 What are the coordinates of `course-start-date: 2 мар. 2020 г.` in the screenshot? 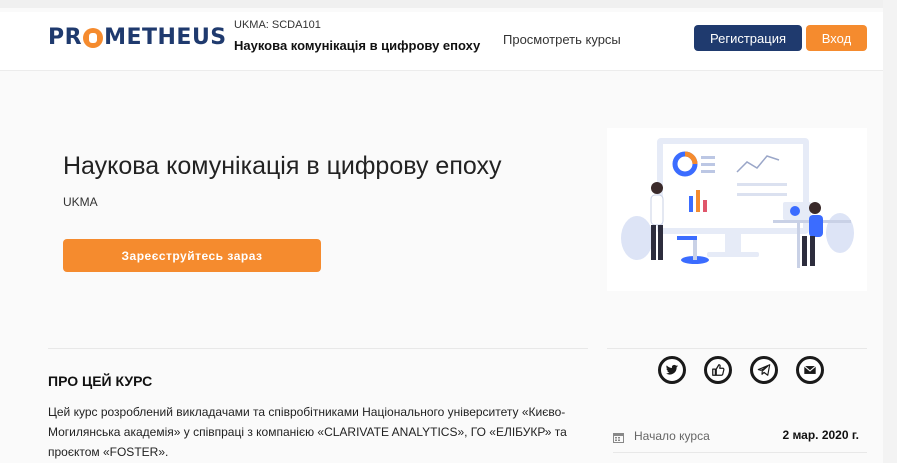 It's located at (820, 435).